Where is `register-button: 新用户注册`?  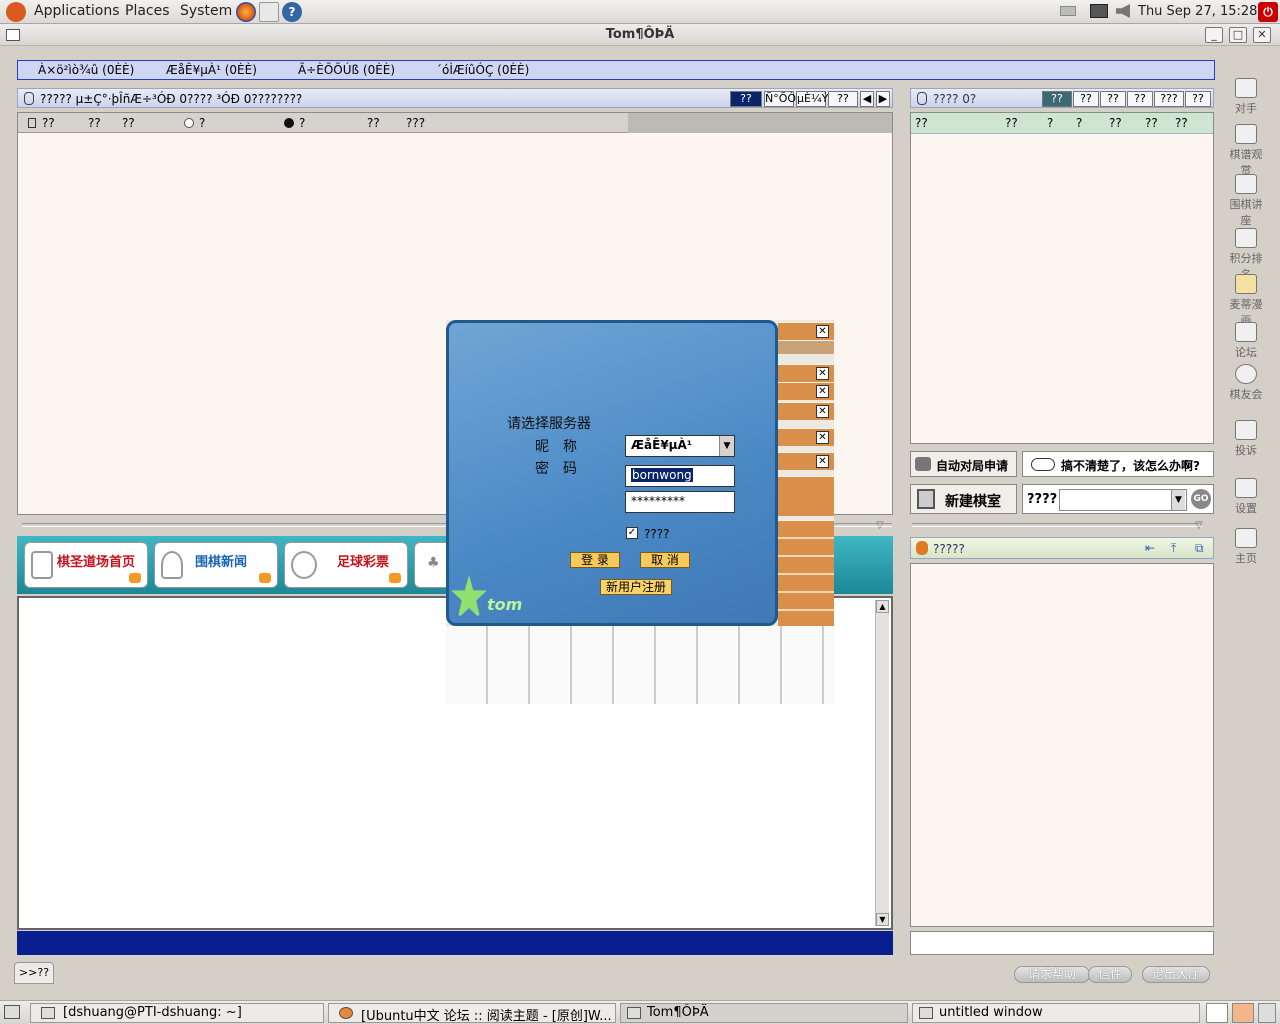 register-button: 新用户注册 is located at coordinates (636, 587).